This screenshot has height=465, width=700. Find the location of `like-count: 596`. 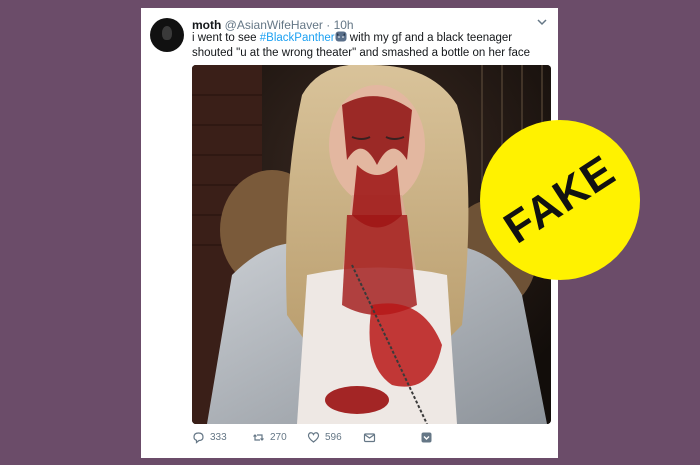

like-count: 596 is located at coordinates (333, 437).